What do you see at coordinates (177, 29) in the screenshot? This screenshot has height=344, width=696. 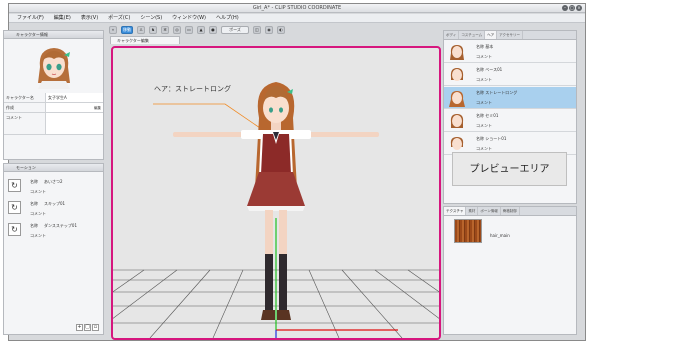 I see `target-icon: ◎` at bounding box center [177, 29].